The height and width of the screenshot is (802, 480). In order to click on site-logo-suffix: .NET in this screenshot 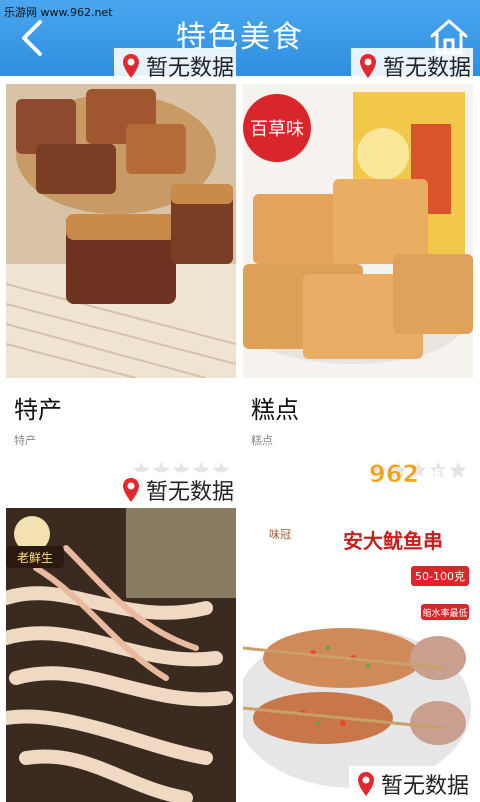, I will do `click(435, 474)`.